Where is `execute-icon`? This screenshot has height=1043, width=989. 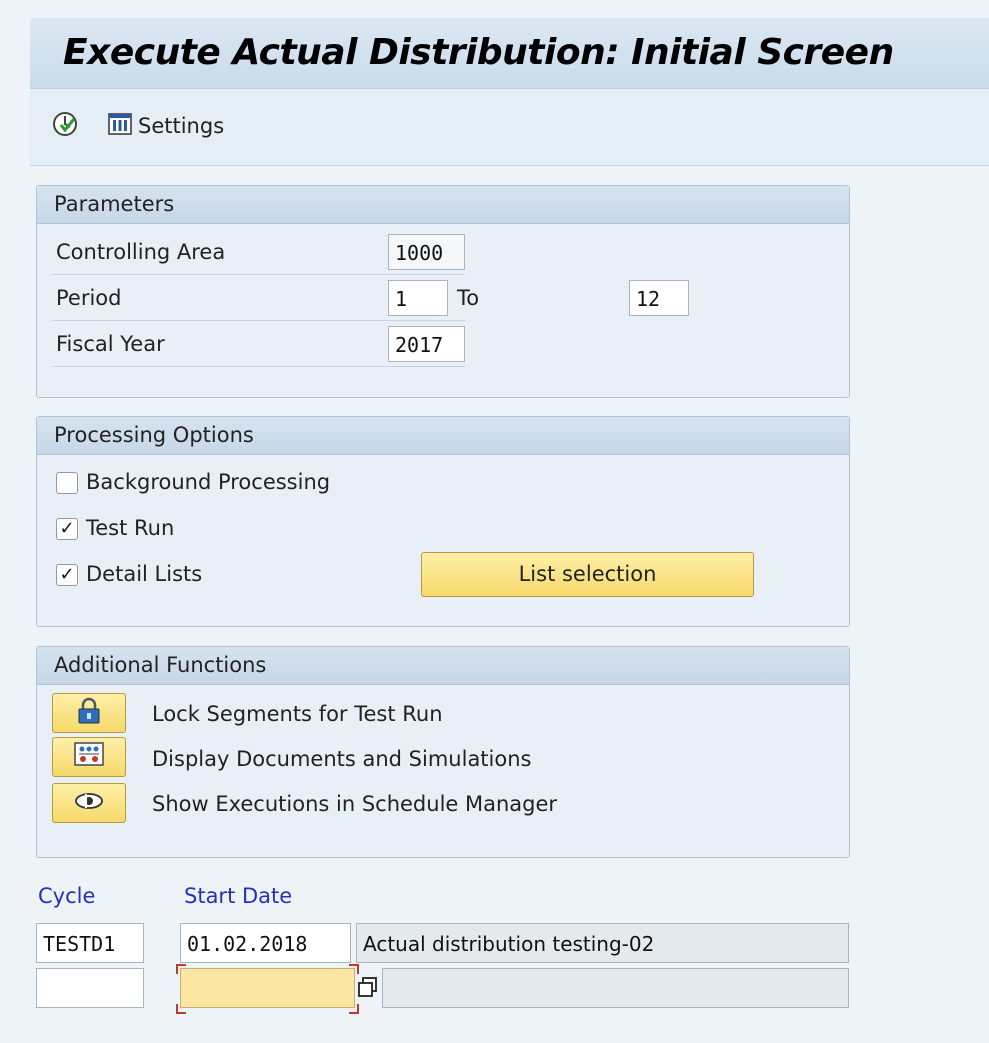
execute-icon is located at coordinates (65, 126).